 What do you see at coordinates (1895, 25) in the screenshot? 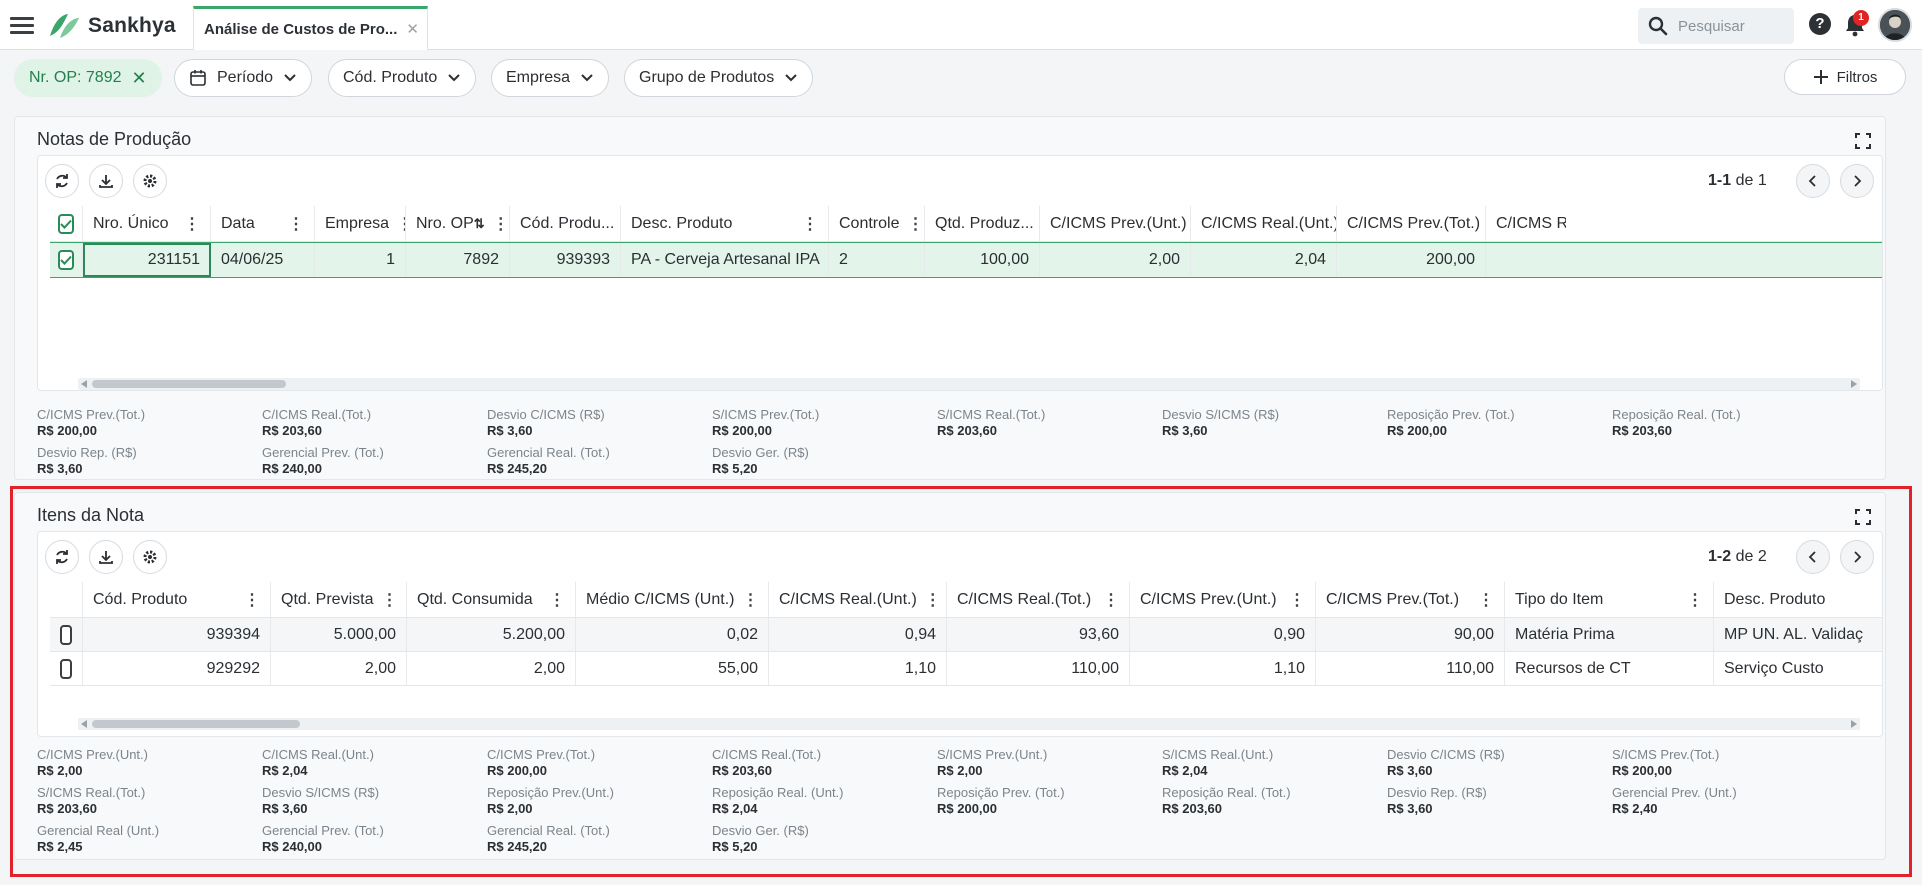
I see `avatar` at bounding box center [1895, 25].